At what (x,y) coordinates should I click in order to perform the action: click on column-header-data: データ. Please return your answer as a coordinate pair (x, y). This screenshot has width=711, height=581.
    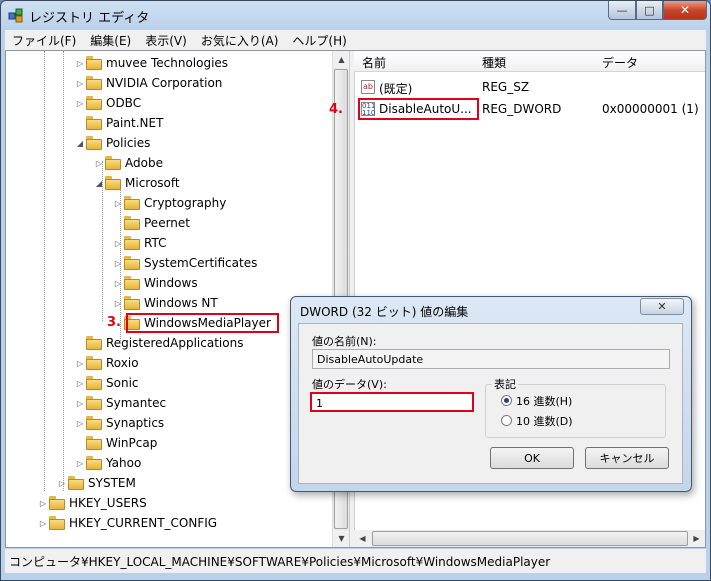
    Looking at the image, I should click on (620, 62).